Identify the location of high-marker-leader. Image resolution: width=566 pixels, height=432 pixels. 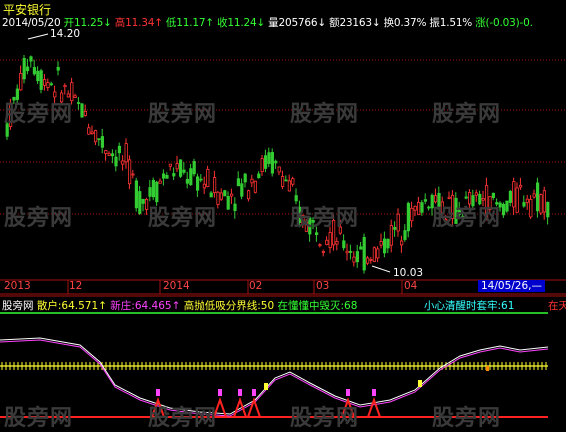
(38, 36).